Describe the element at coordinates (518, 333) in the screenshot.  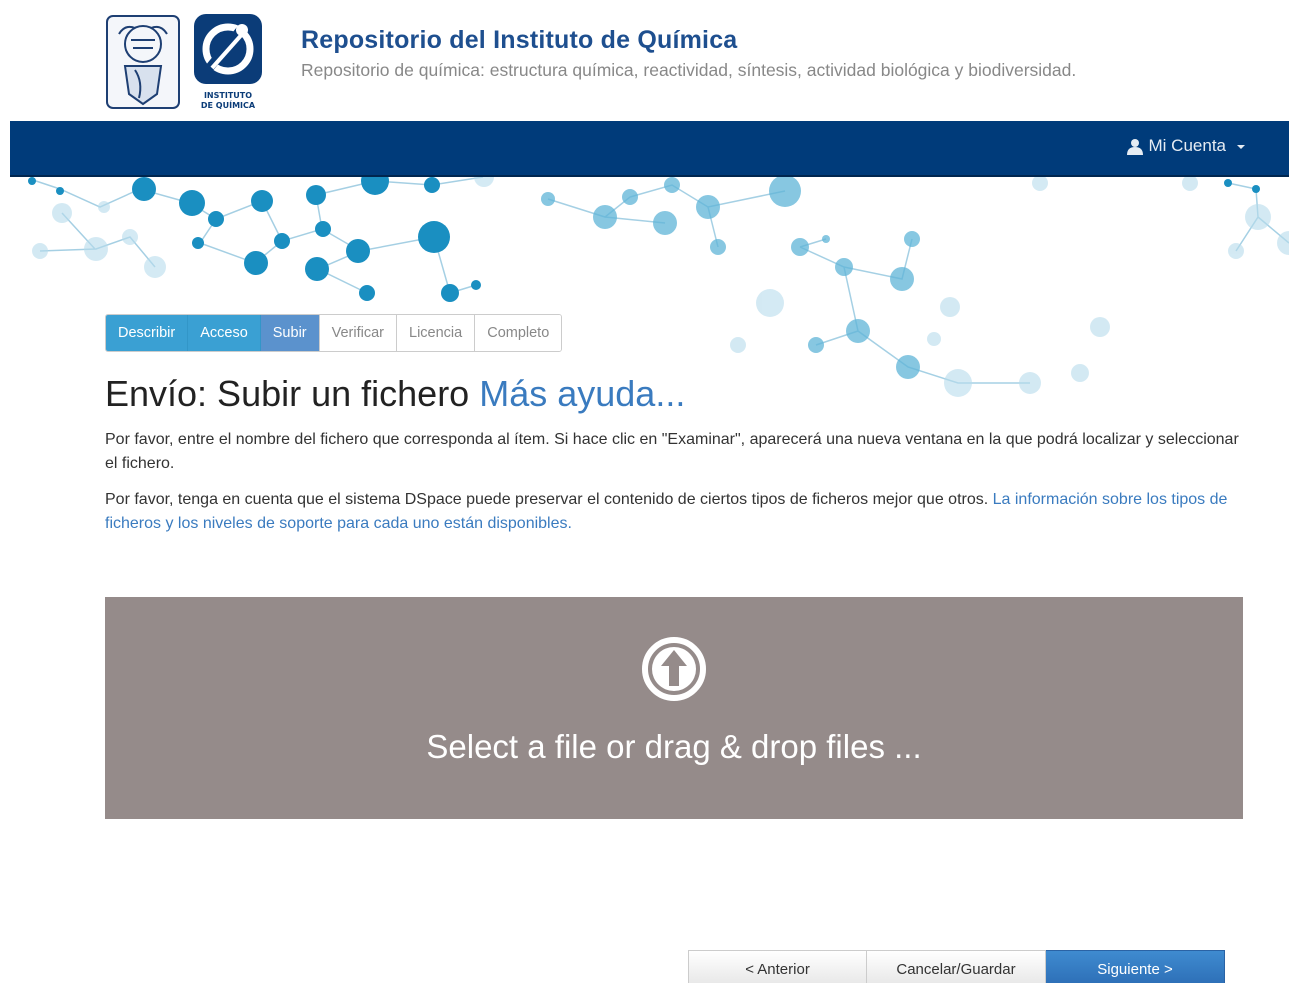
I see `step-completo: Completo` at that location.